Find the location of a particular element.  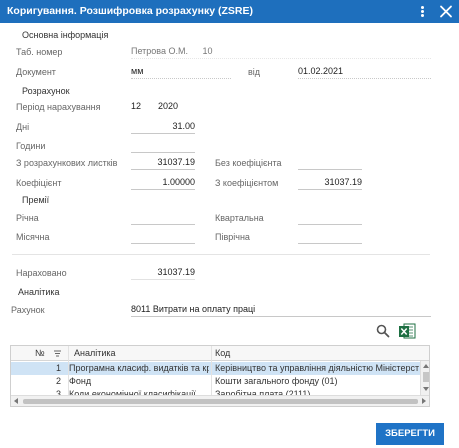

section-analytics: Аналітика is located at coordinates (39, 292).